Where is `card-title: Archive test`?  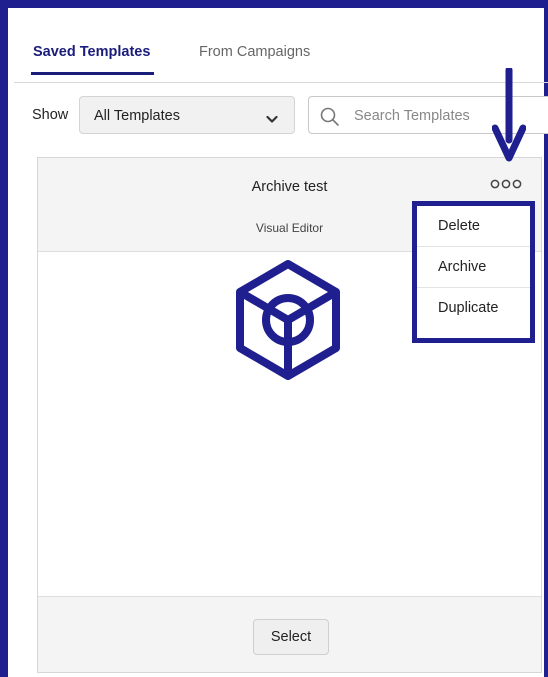
card-title: Archive test is located at coordinates (289, 187).